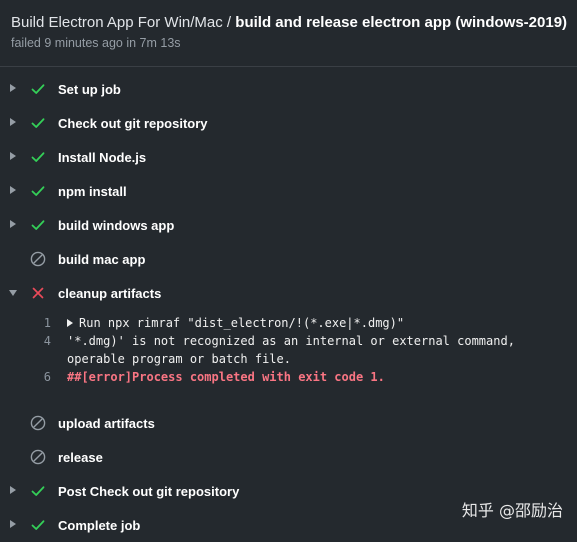  Describe the element at coordinates (288, 157) in the screenshot. I see `step-row: Install Node.js` at that location.